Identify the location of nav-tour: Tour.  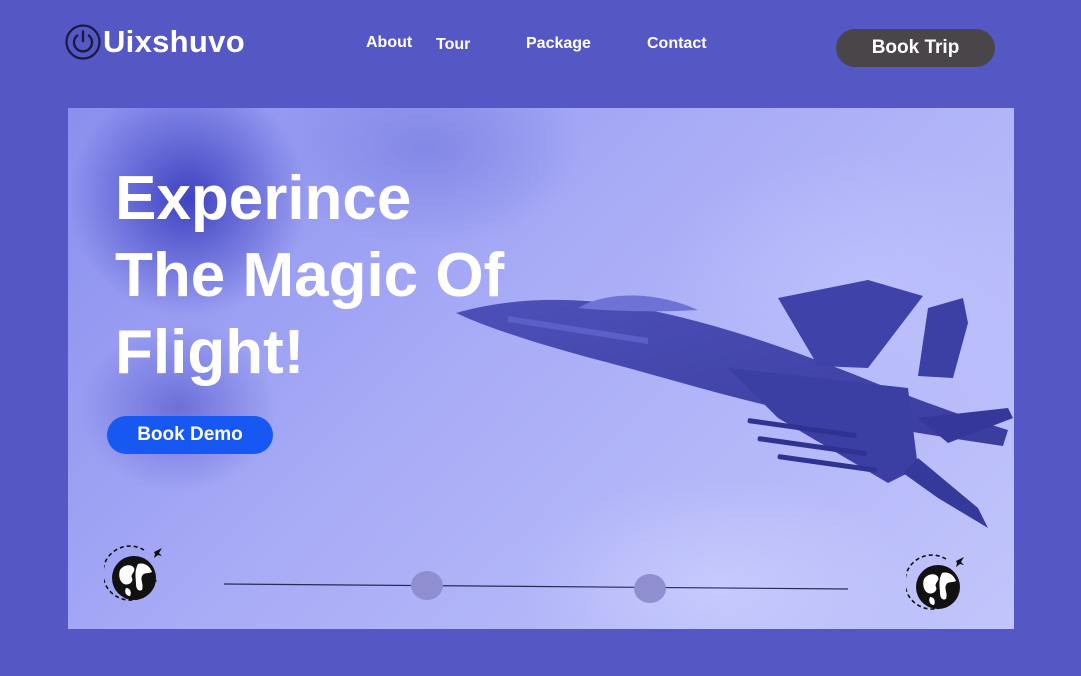
(453, 45).